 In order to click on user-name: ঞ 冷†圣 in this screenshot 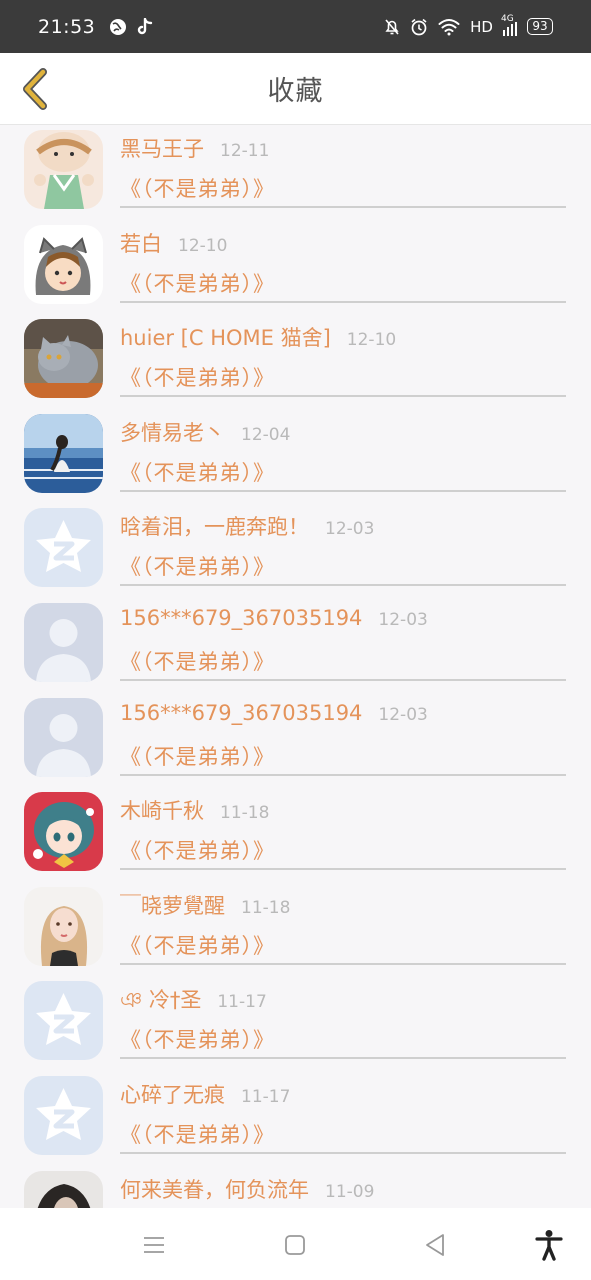, I will do `click(160, 1001)`.